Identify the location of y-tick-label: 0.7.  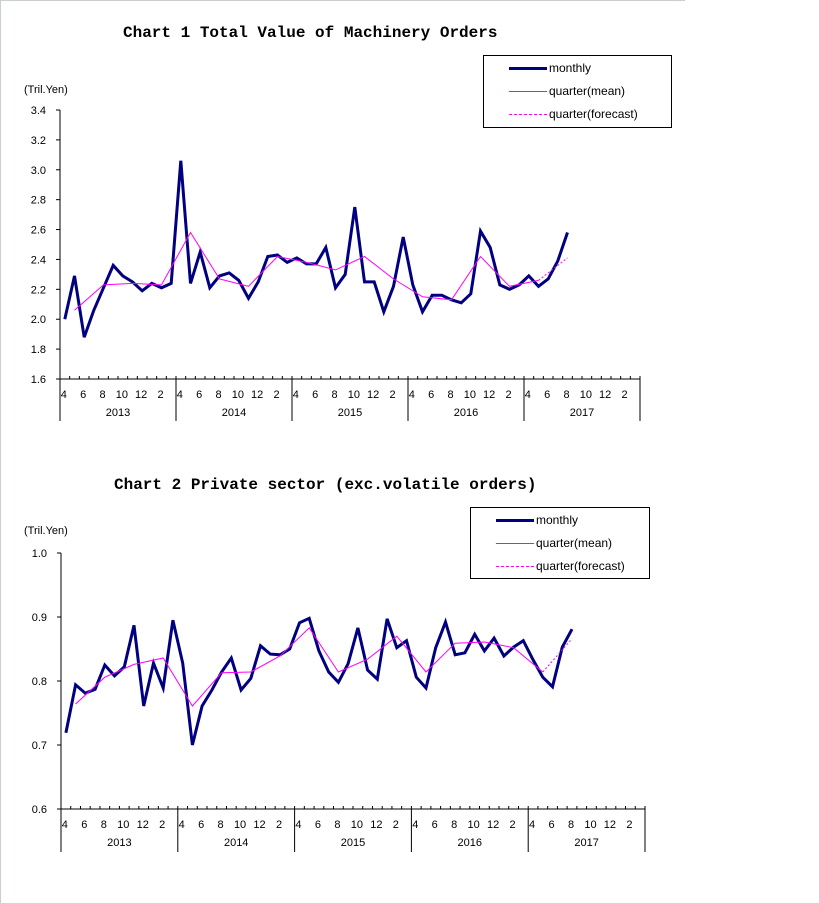
(39, 746).